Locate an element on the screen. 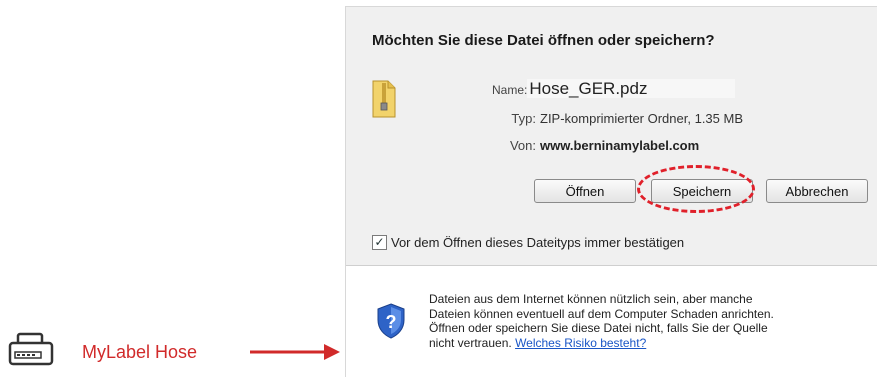 The width and height of the screenshot is (877, 377). security-shield-icon: ? is located at coordinates (391, 321).